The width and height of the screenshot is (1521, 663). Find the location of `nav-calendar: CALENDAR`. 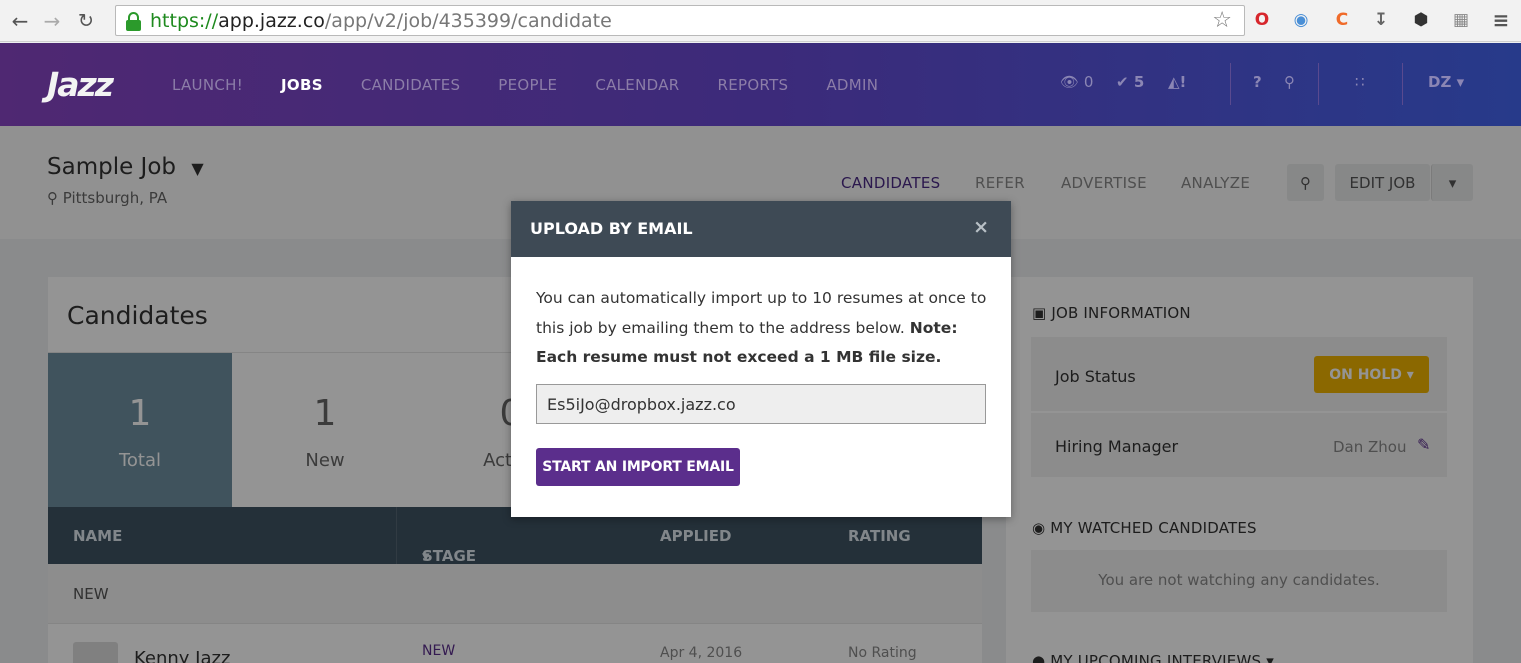

nav-calendar: CALENDAR is located at coordinates (637, 85).